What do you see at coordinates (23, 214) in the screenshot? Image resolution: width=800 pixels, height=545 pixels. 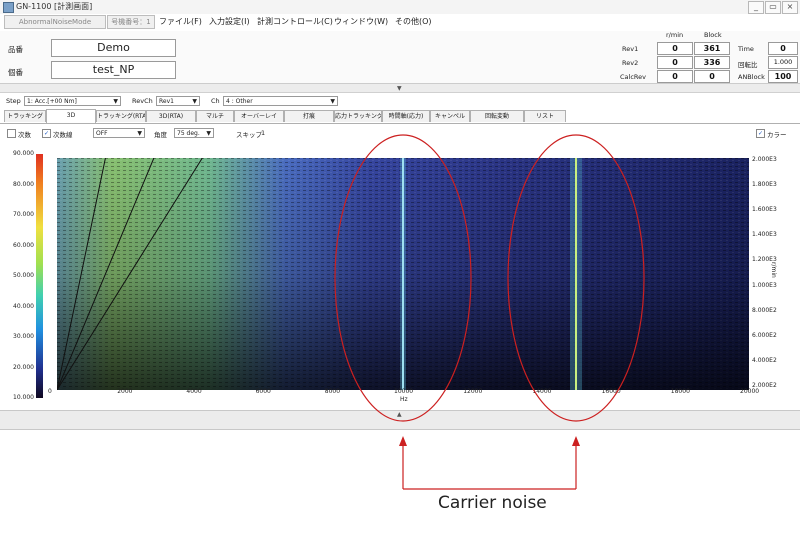 I see `colorbar-tick-label: 70.000` at bounding box center [23, 214].